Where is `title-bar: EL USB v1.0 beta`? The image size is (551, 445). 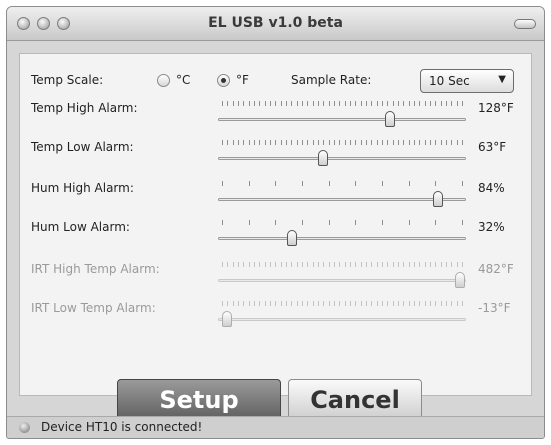 title-bar: EL USB v1.0 beta is located at coordinates (275, 24).